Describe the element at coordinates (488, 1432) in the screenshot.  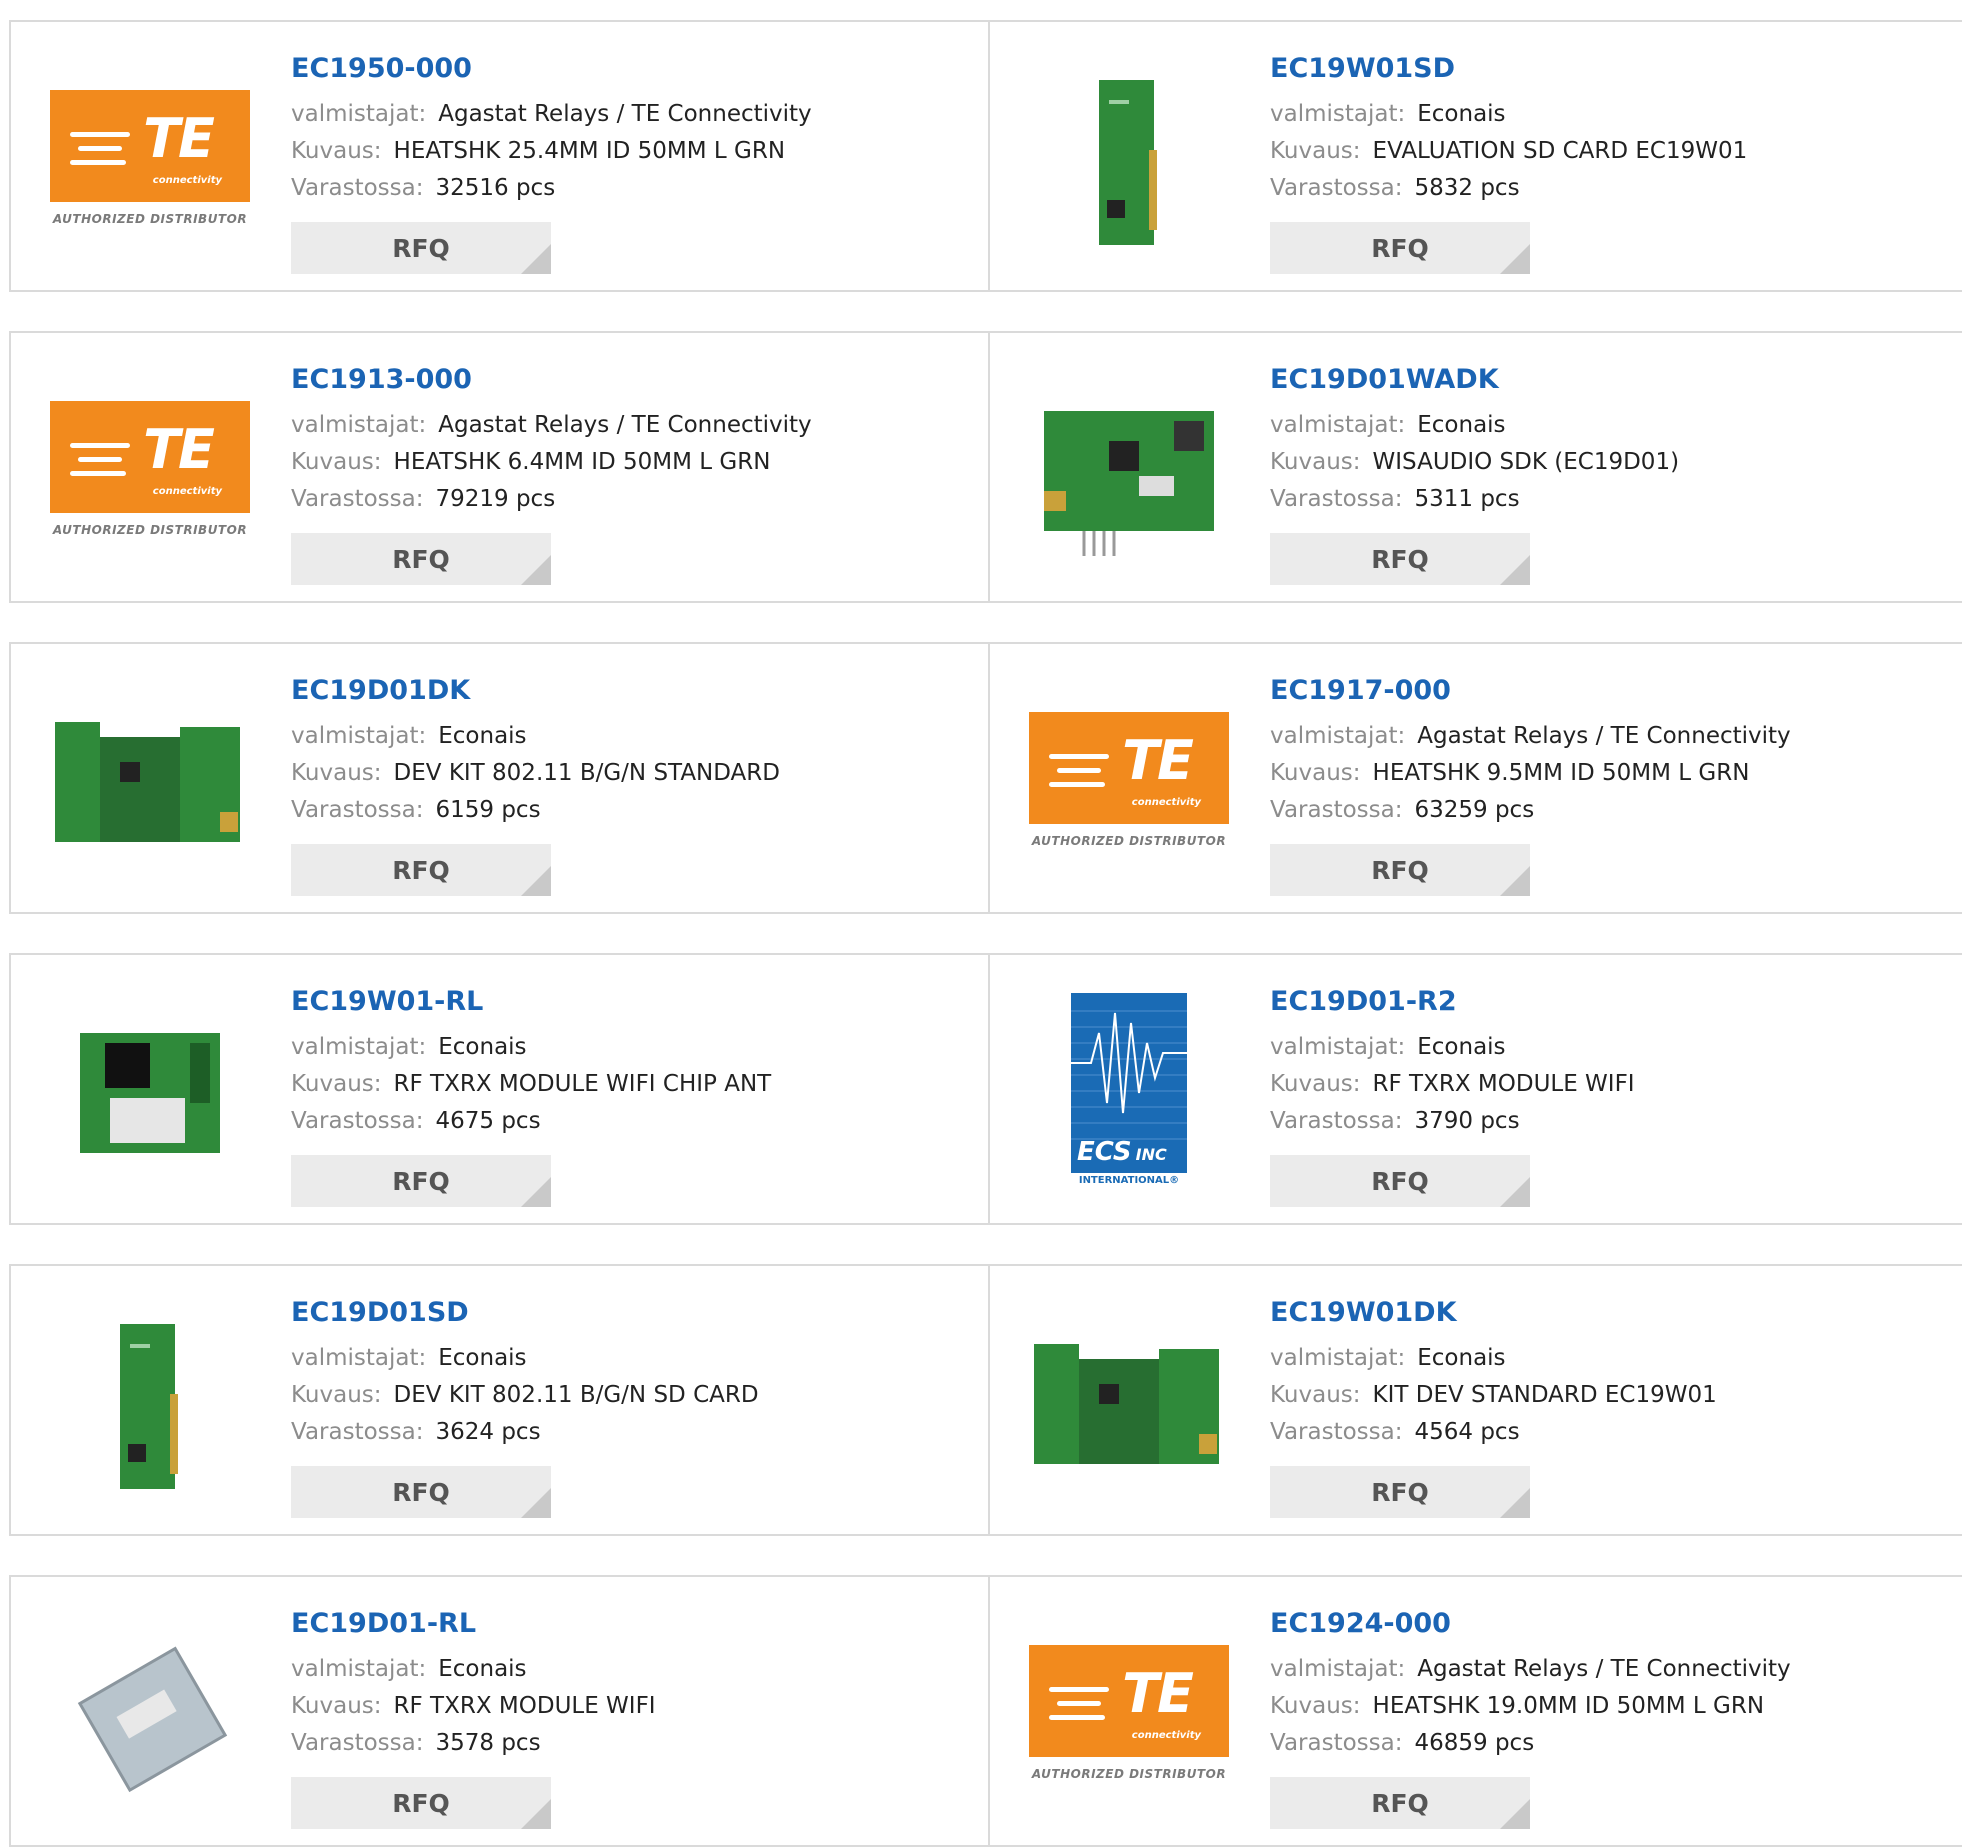
I see `stock-value: 3624 pcs` at that location.